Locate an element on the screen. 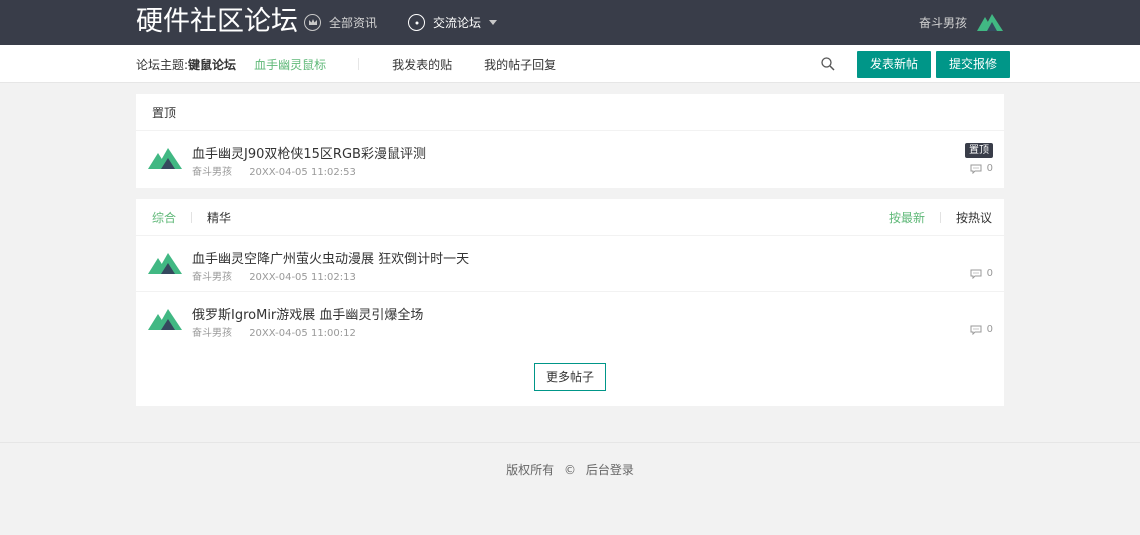  post-title: 血手幽灵空降广州萤火虫动漫展 狂欢倒计时一天 is located at coordinates (330, 257).